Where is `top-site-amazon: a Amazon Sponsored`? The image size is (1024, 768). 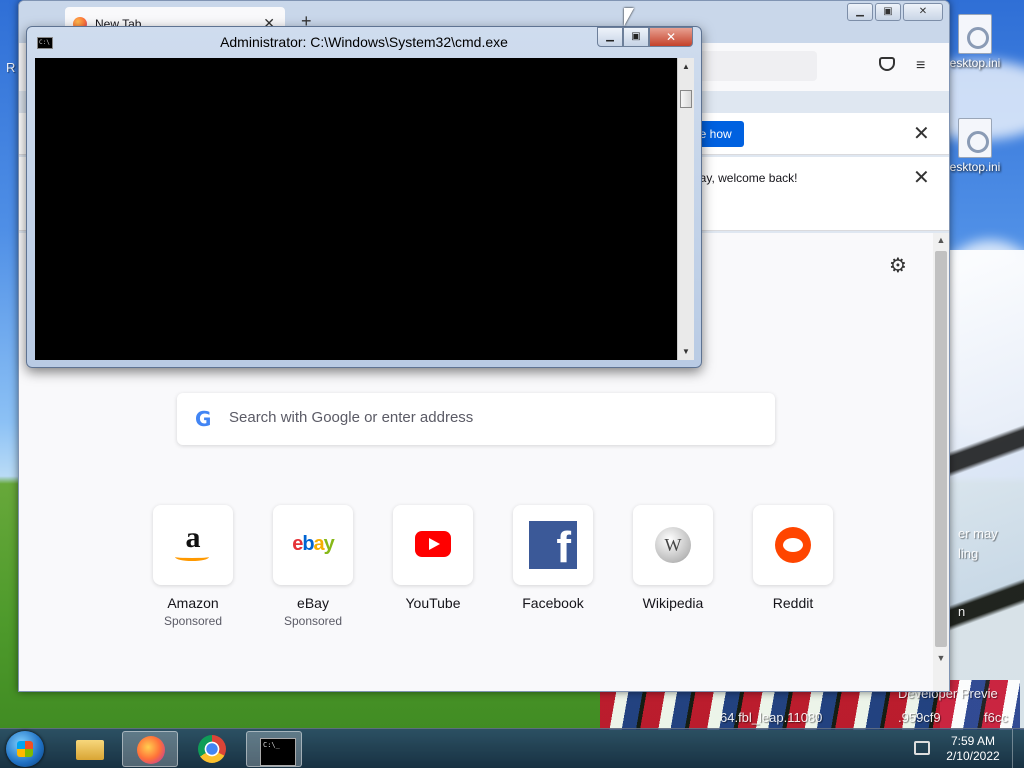
top-site-amazon: a Amazon Sponsored is located at coordinates (193, 566).